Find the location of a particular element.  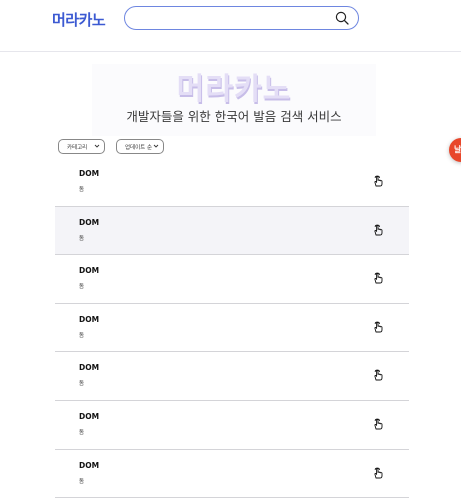

search-box is located at coordinates (241, 18).